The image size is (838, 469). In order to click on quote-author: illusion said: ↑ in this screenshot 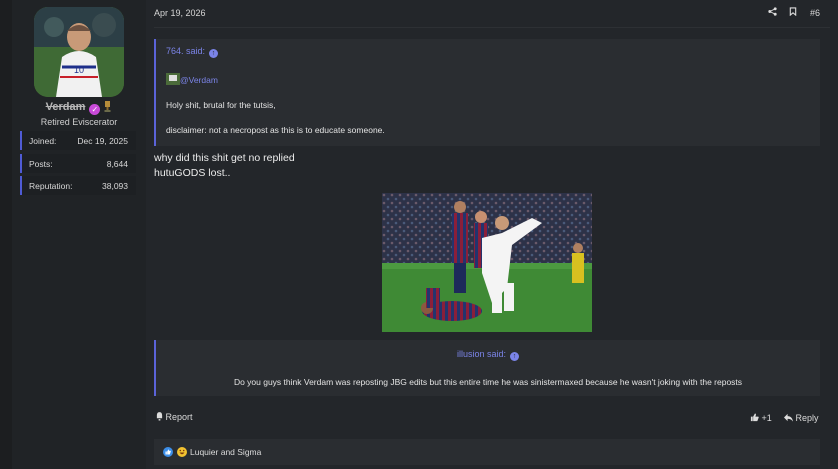, I will do `click(488, 355)`.